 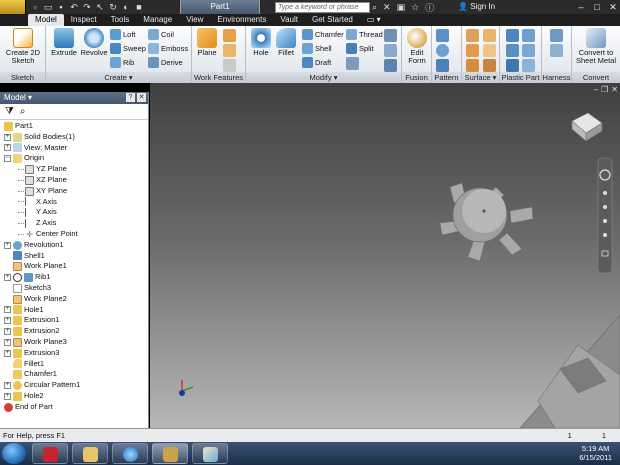 I want to click on material-icon: ◐, so click(x=126, y=7).